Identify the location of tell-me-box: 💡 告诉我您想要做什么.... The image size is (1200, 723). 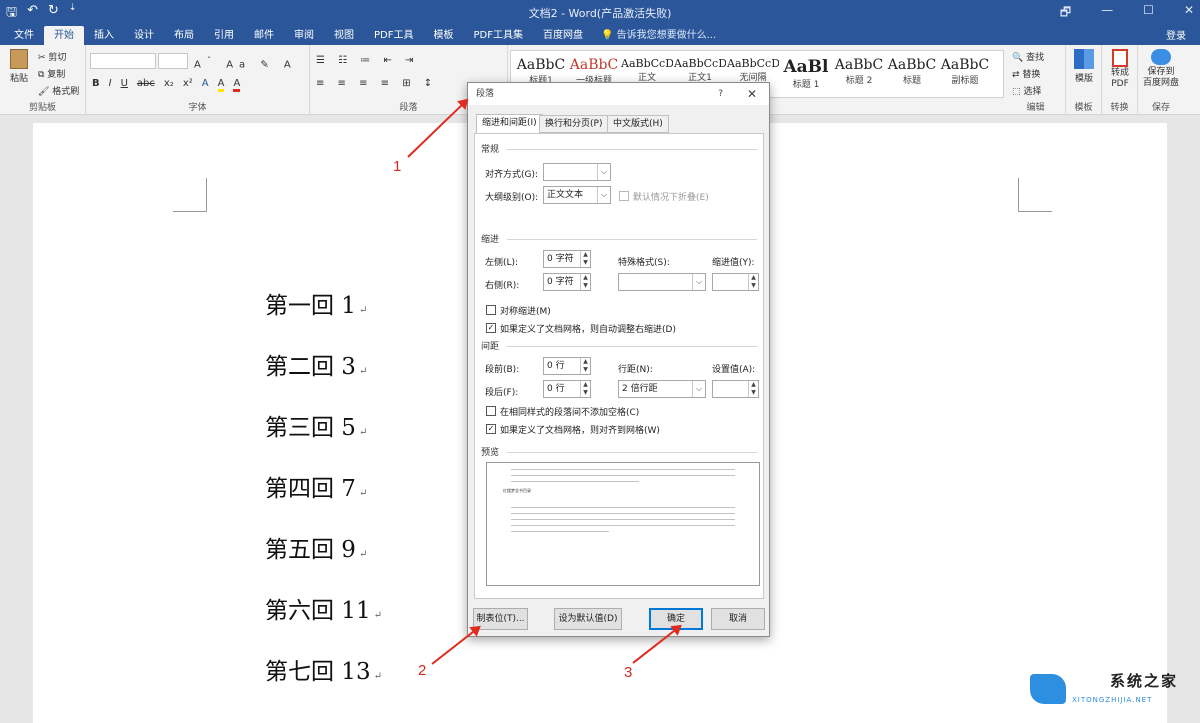
(658, 35).